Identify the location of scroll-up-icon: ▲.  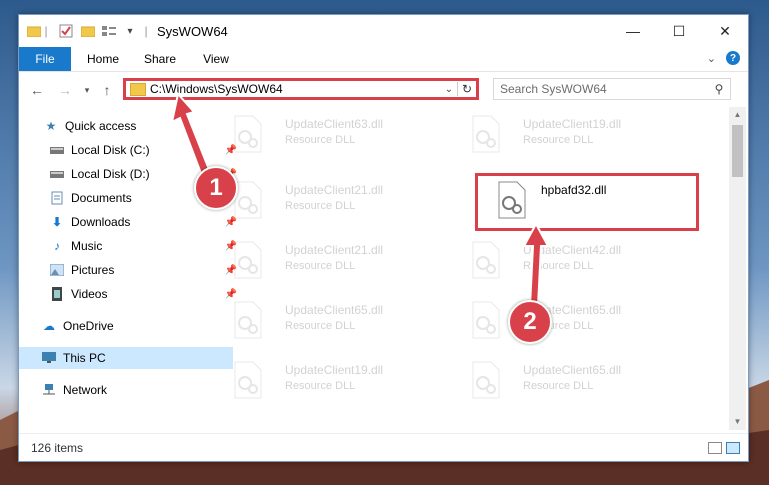
(737, 115).